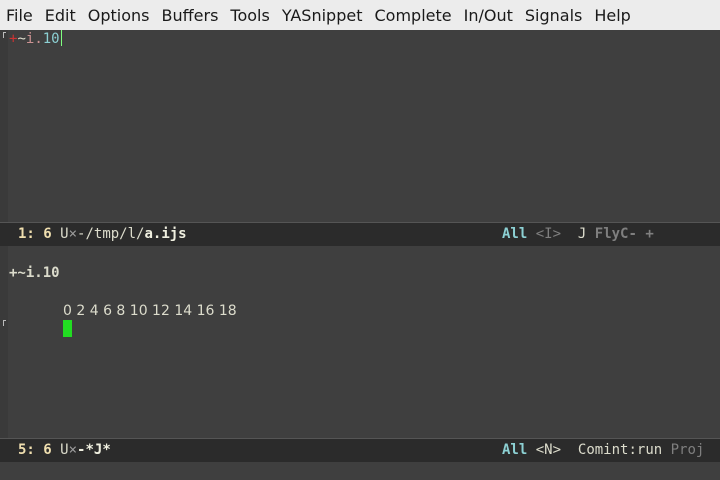 This screenshot has width=720, height=480. What do you see at coordinates (35, 450) in the screenshot?
I see `line-column: 5: 6` at bounding box center [35, 450].